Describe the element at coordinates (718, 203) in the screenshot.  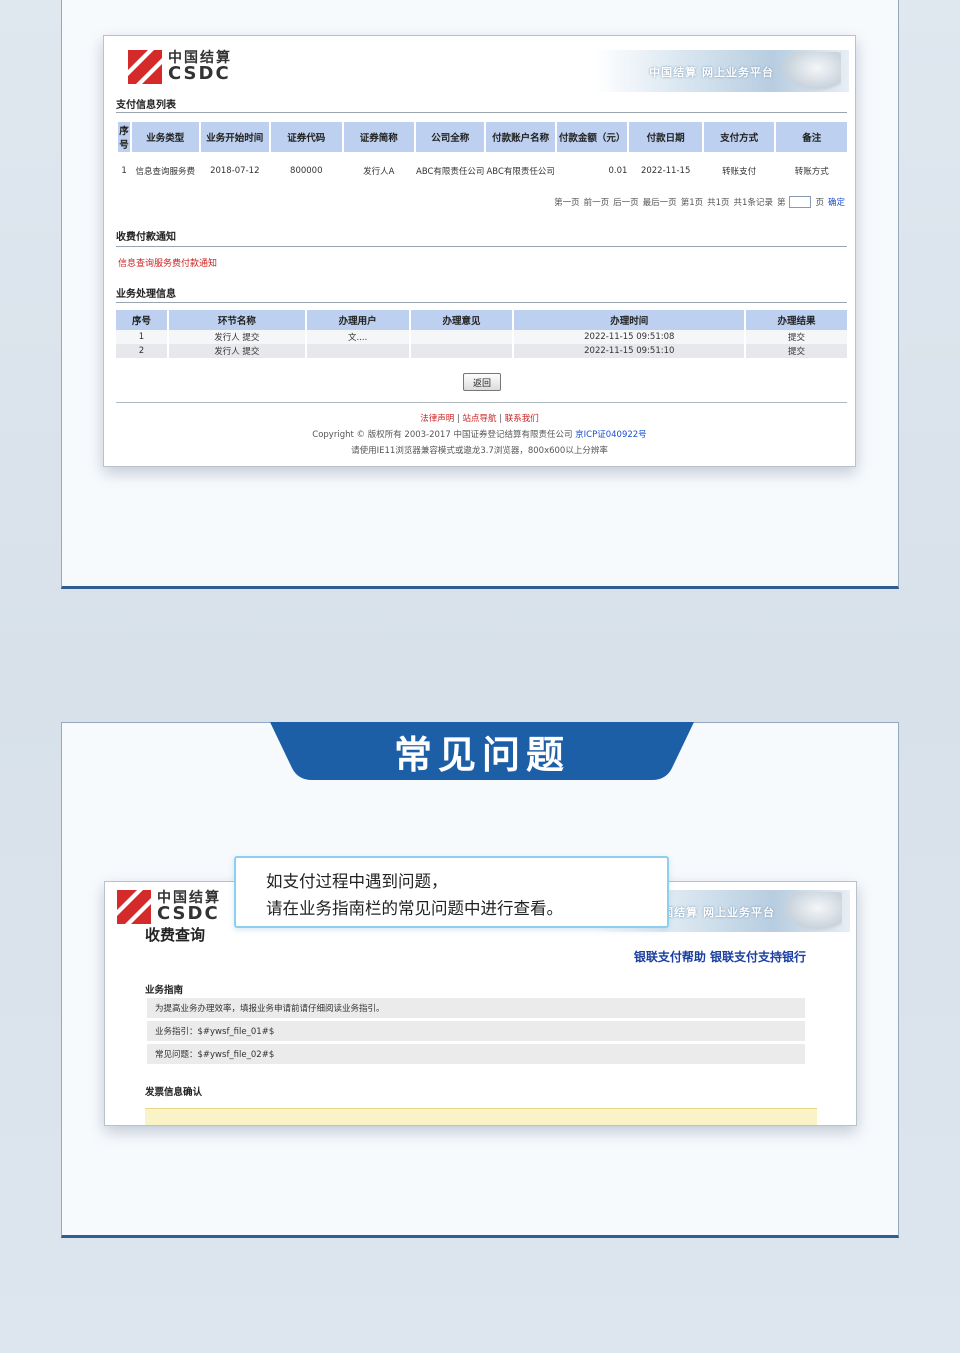
I see `pager-total-pages: 共1页` at that location.